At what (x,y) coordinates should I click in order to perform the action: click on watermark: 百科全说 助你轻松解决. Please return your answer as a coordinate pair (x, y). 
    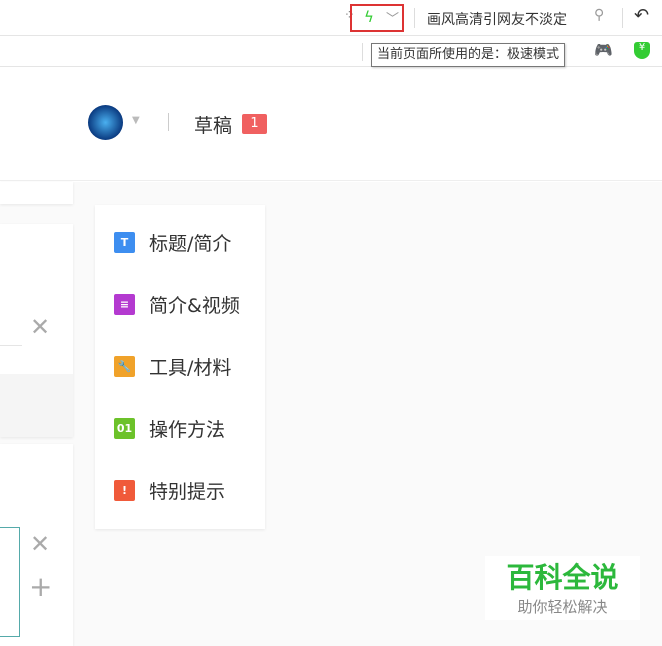
    Looking at the image, I should click on (562, 588).